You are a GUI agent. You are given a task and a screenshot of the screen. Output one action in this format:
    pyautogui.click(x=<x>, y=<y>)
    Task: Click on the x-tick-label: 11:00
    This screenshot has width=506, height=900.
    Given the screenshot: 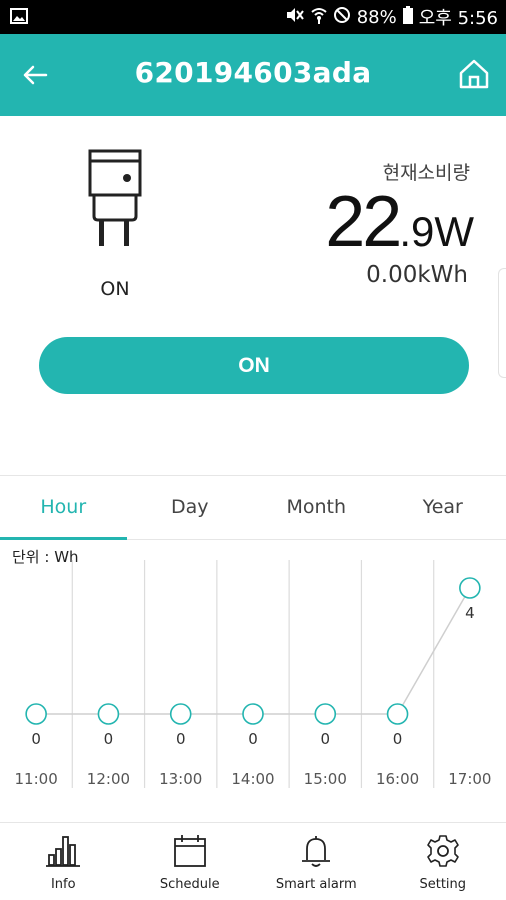 What is the action you would take?
    pyautogui.click(x=36, y=779)
    